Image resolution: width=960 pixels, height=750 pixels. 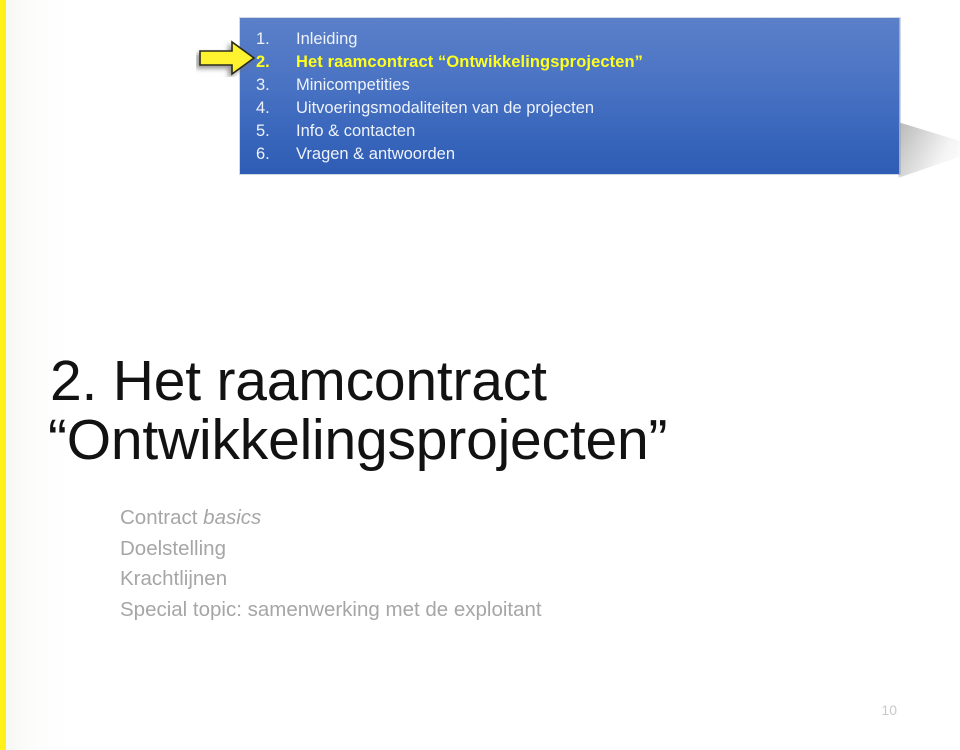 What do you see at coordinates (263, 108) in the screenshot?
I see `agenda-item-number: 4.` at bounding box center [263, 108].